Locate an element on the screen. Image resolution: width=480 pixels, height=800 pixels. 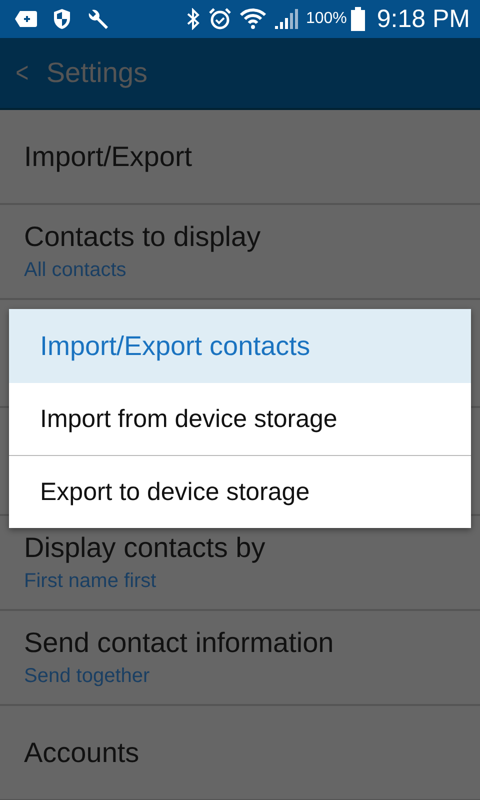
signal-icon is located at coordinates (286, 19).